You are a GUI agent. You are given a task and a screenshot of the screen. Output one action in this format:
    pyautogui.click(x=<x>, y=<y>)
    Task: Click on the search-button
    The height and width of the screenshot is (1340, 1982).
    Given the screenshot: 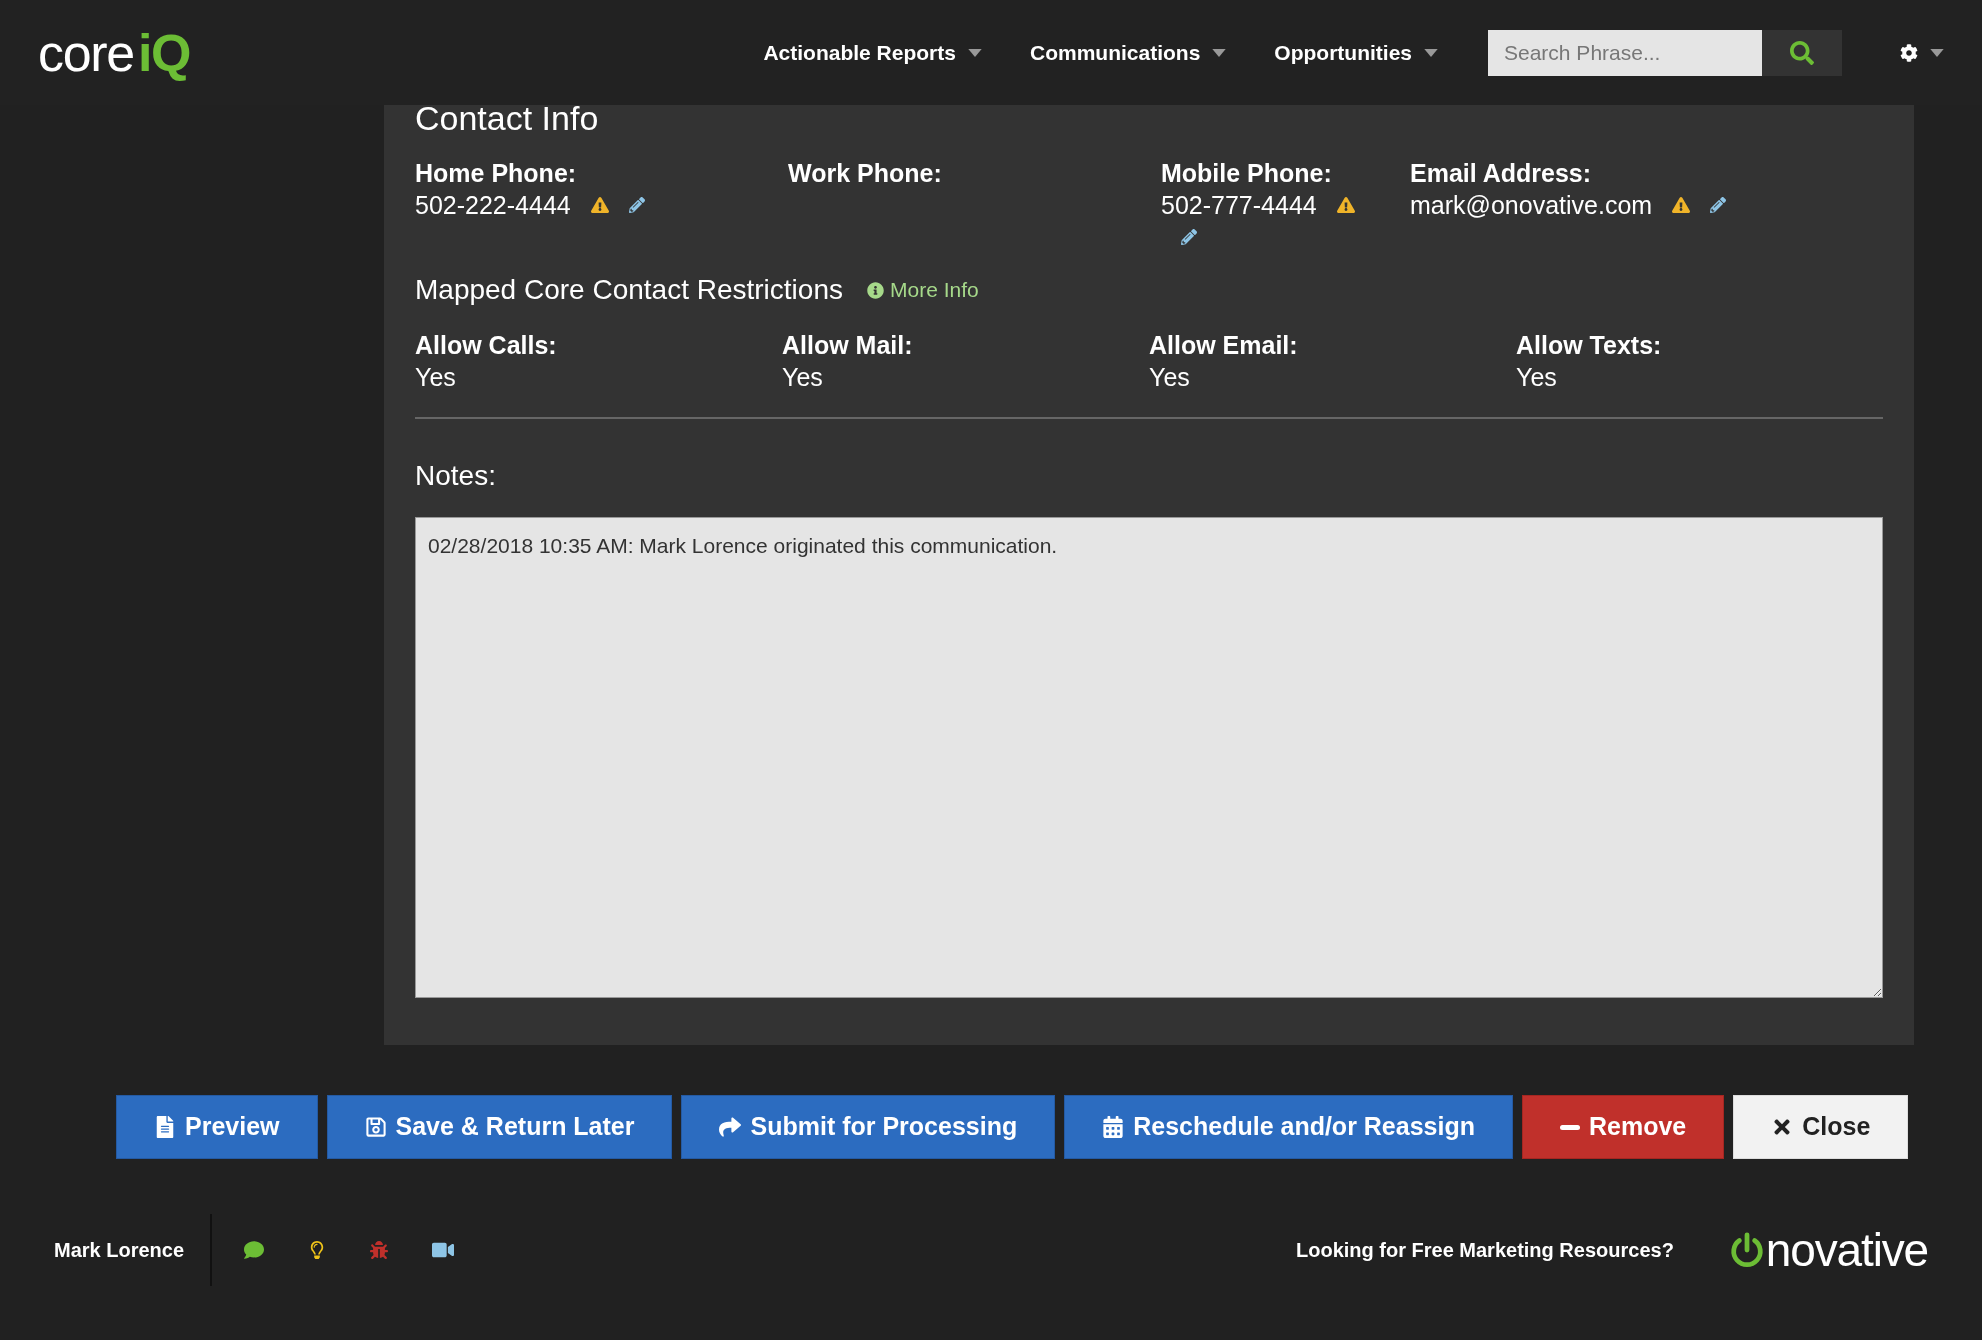 What is the action you would take?
    pyautogui.click(x=1802, y=52)
    